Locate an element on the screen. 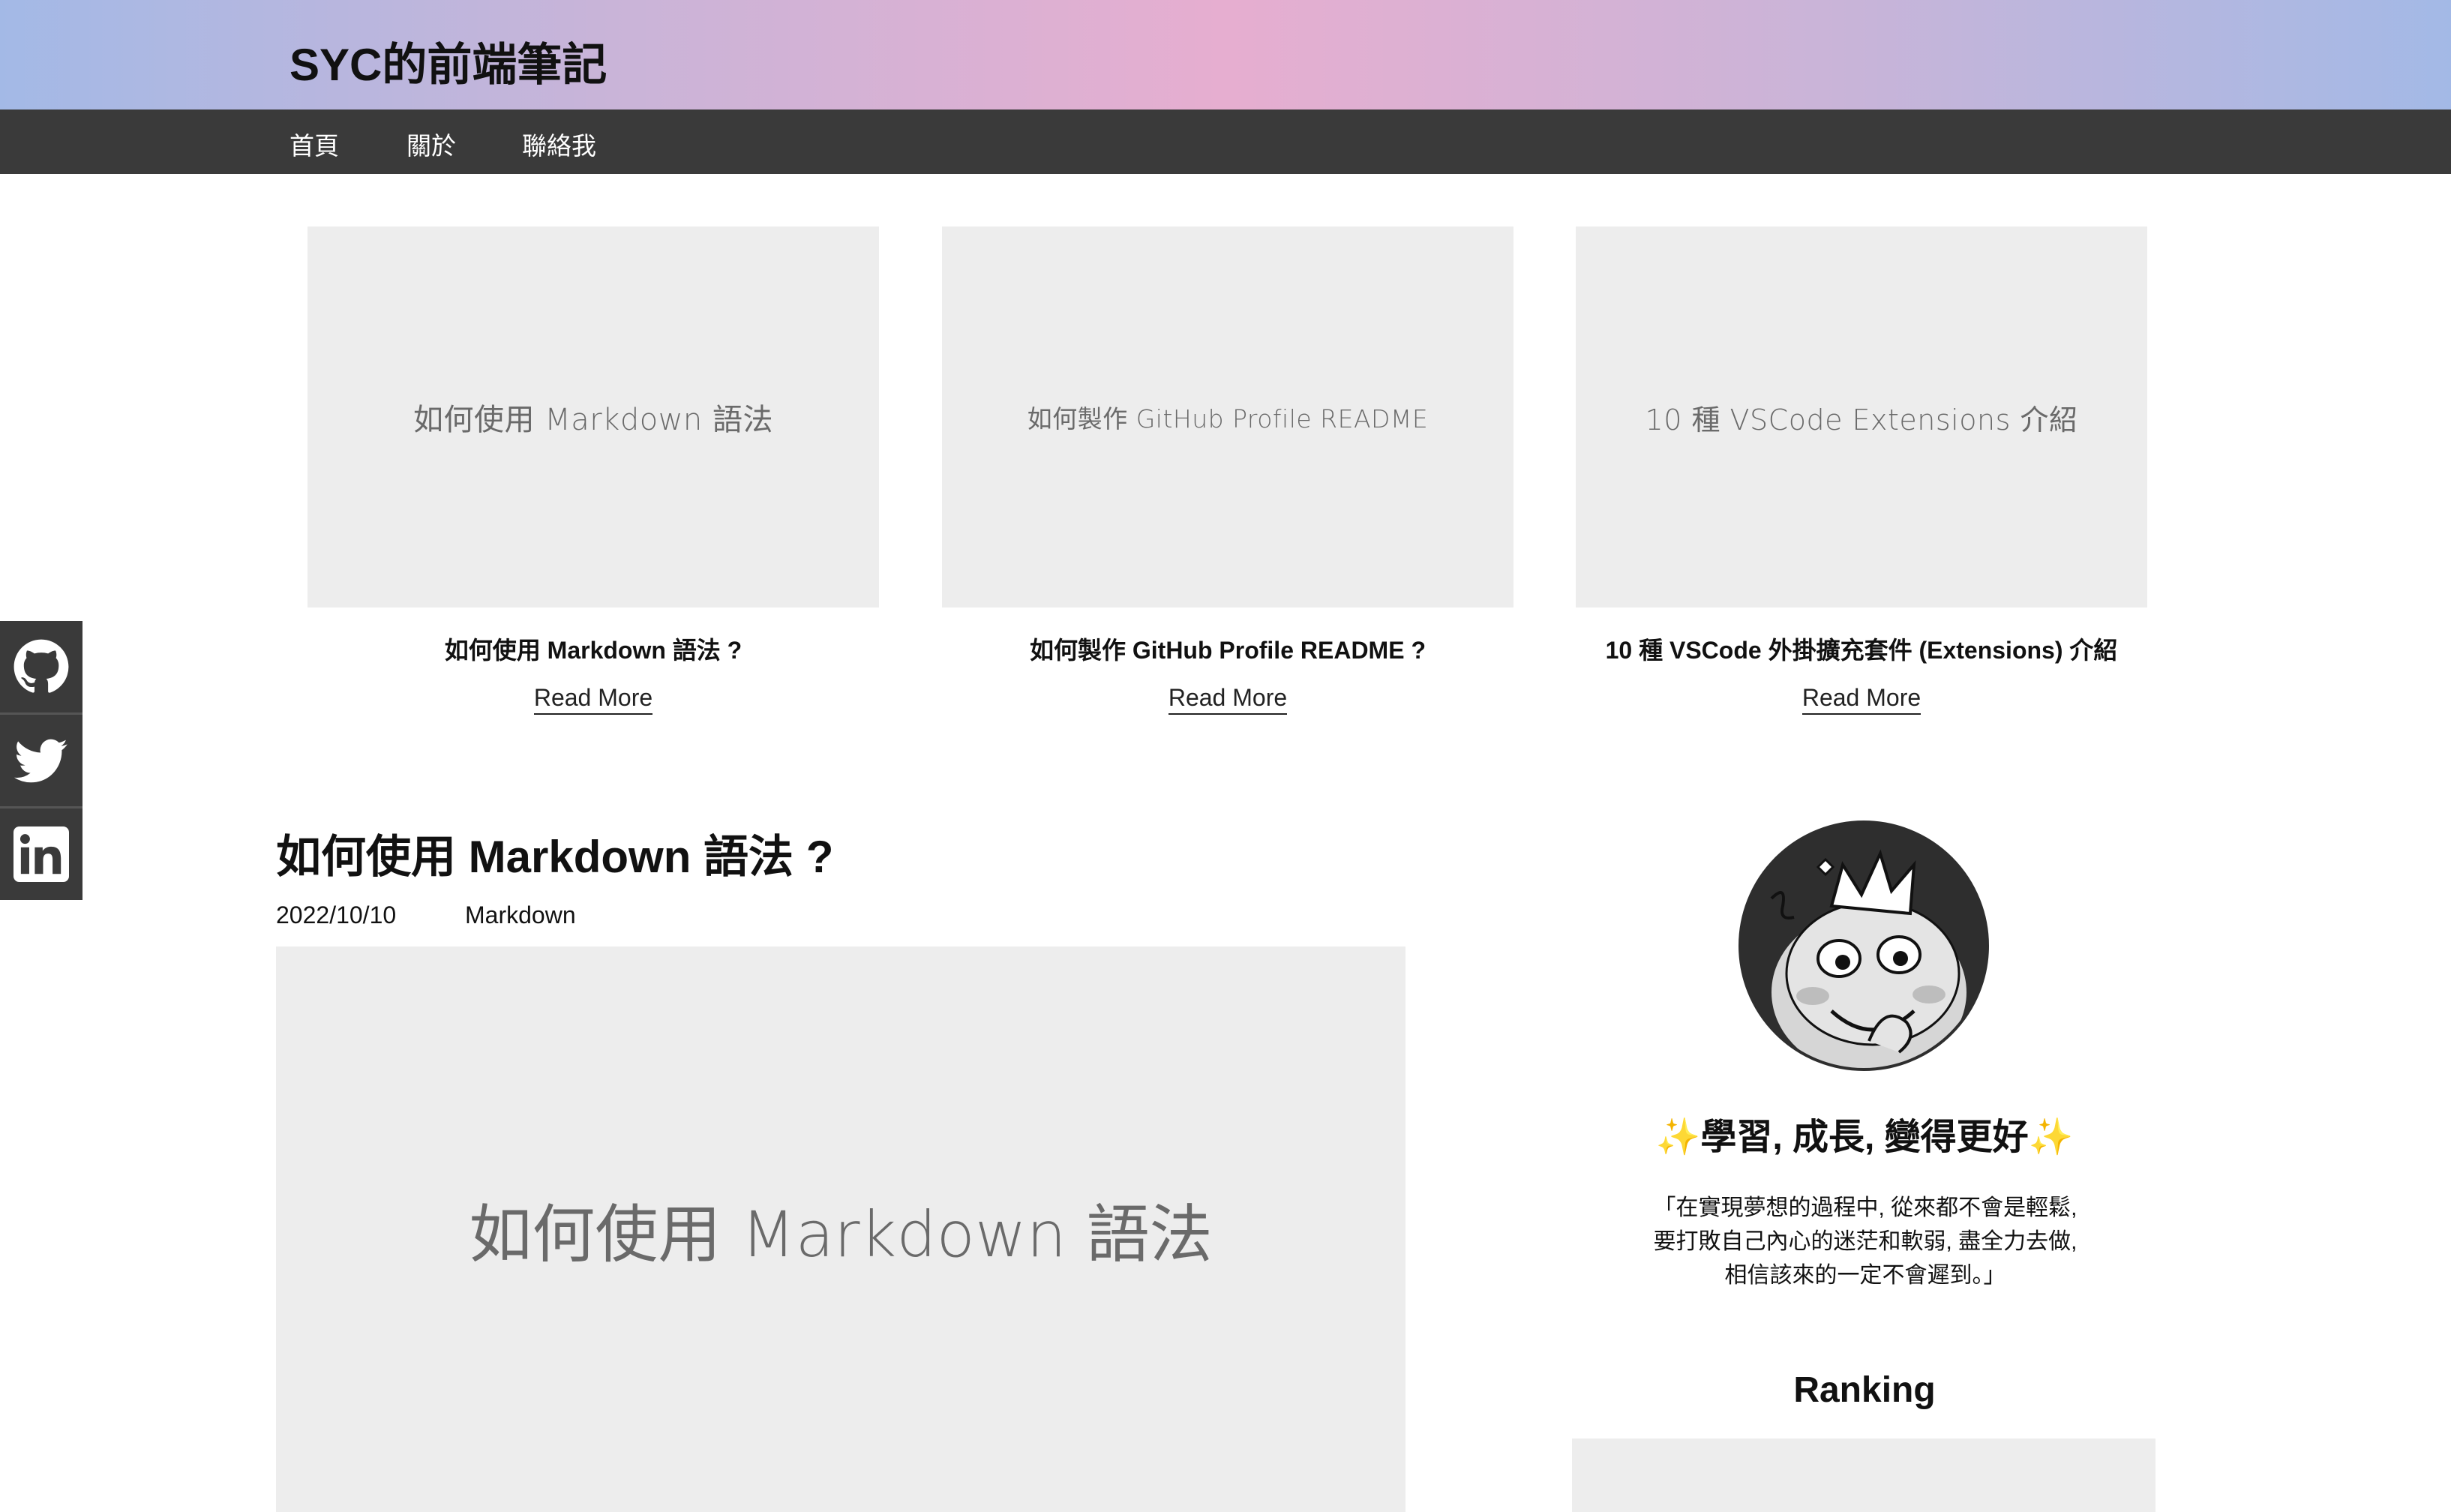  nav-item-contact: 聯絡我 is located at coordinates (559, 144).